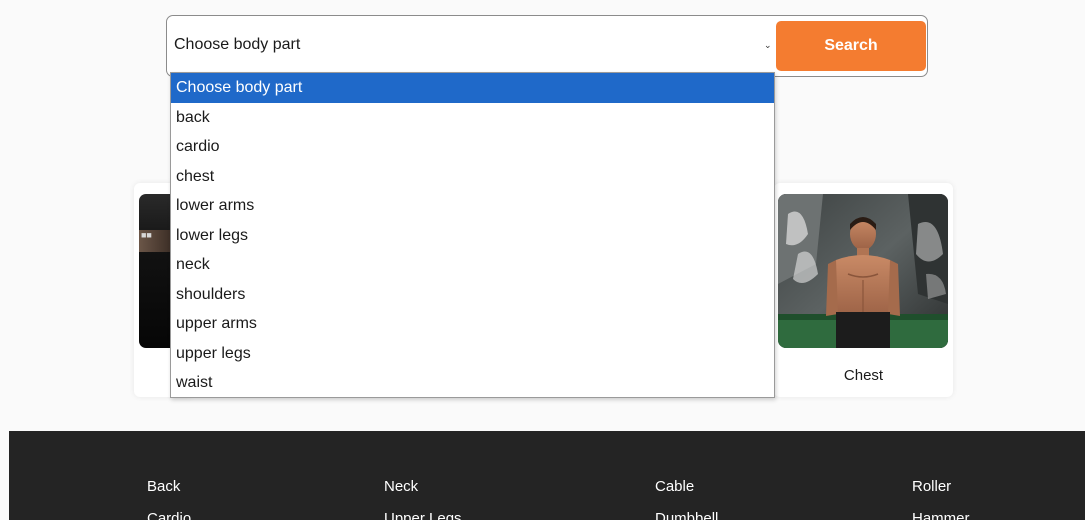 The image size is (1085, 520). I want to click on search-bar: Choose body part ⌄ Search, so click(547, 46).